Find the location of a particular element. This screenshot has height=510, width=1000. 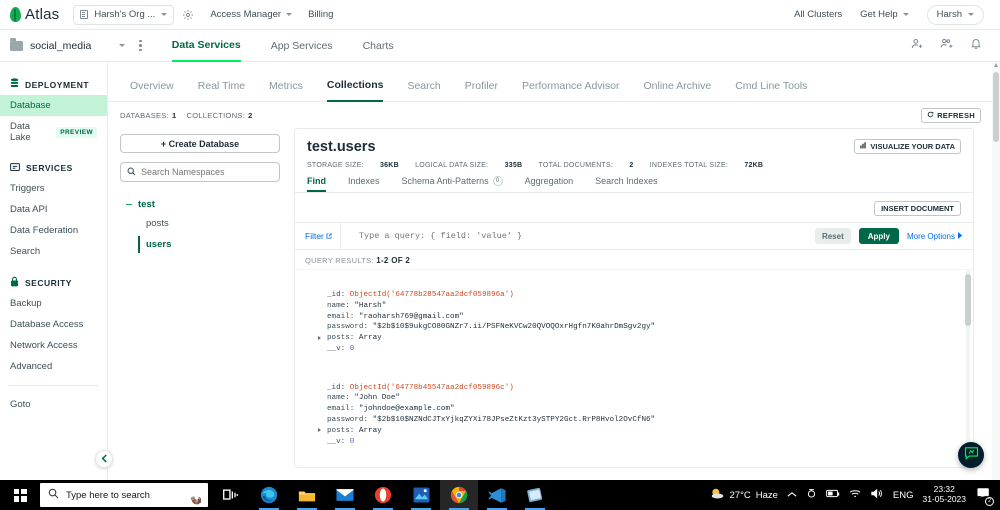

tab-search-indexes: Search Indexes is located at coordinates (626, 184).